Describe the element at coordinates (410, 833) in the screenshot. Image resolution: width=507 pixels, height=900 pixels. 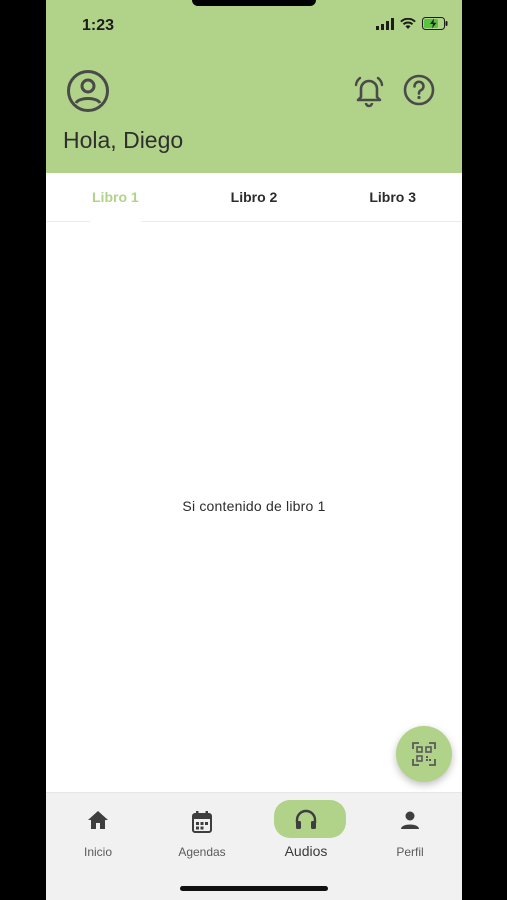
I see `nav-item-perfil: Perfil` at that location.